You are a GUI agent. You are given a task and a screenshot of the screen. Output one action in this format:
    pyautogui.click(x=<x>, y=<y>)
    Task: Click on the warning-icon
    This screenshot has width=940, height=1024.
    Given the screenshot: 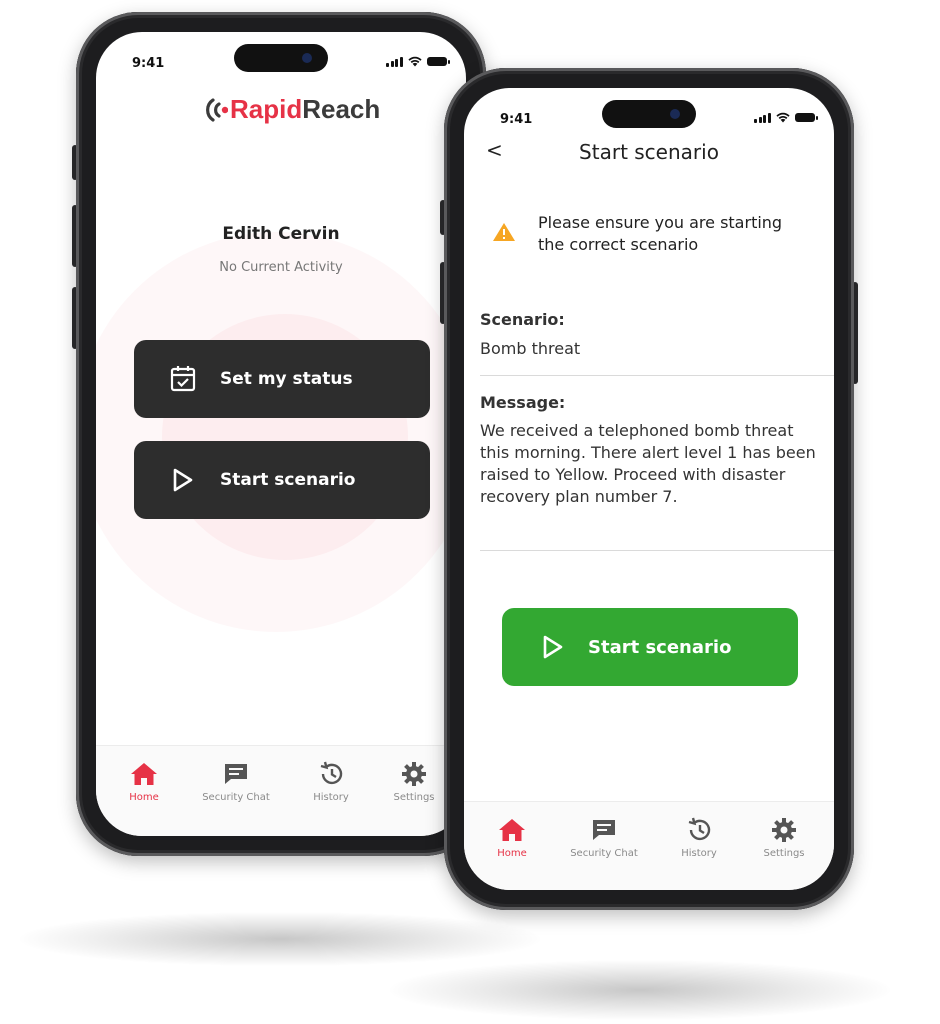 What is the action you would take?
    pyautogui.click(x=504, y=239)
    